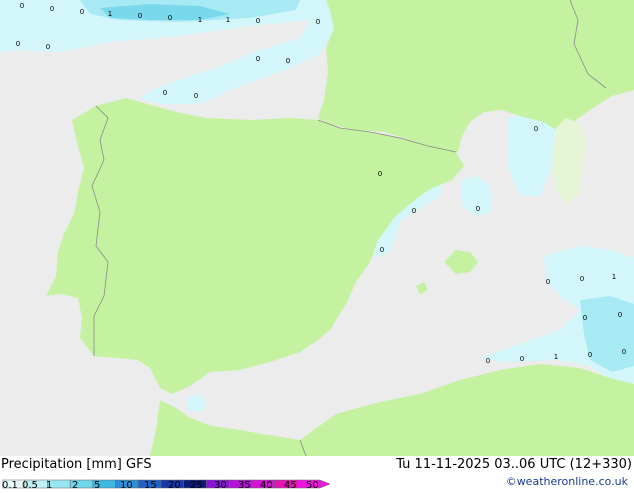 Image resolution: width=634 pixels, height=493 pixels. I want to click on legend-tick-label: 50, so click(312, 485).